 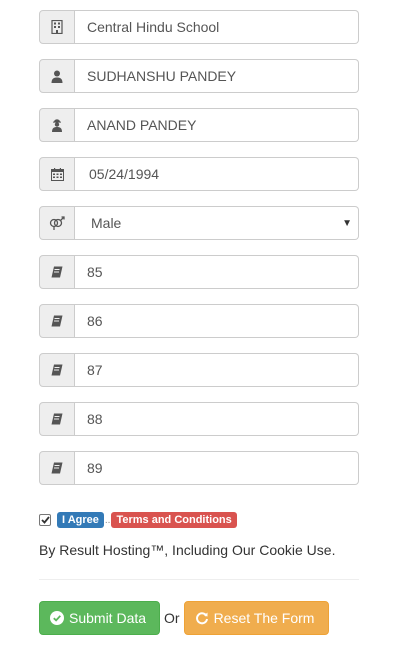 I want to click on marks-field-group-5: 89, so click(x=199, y=468).